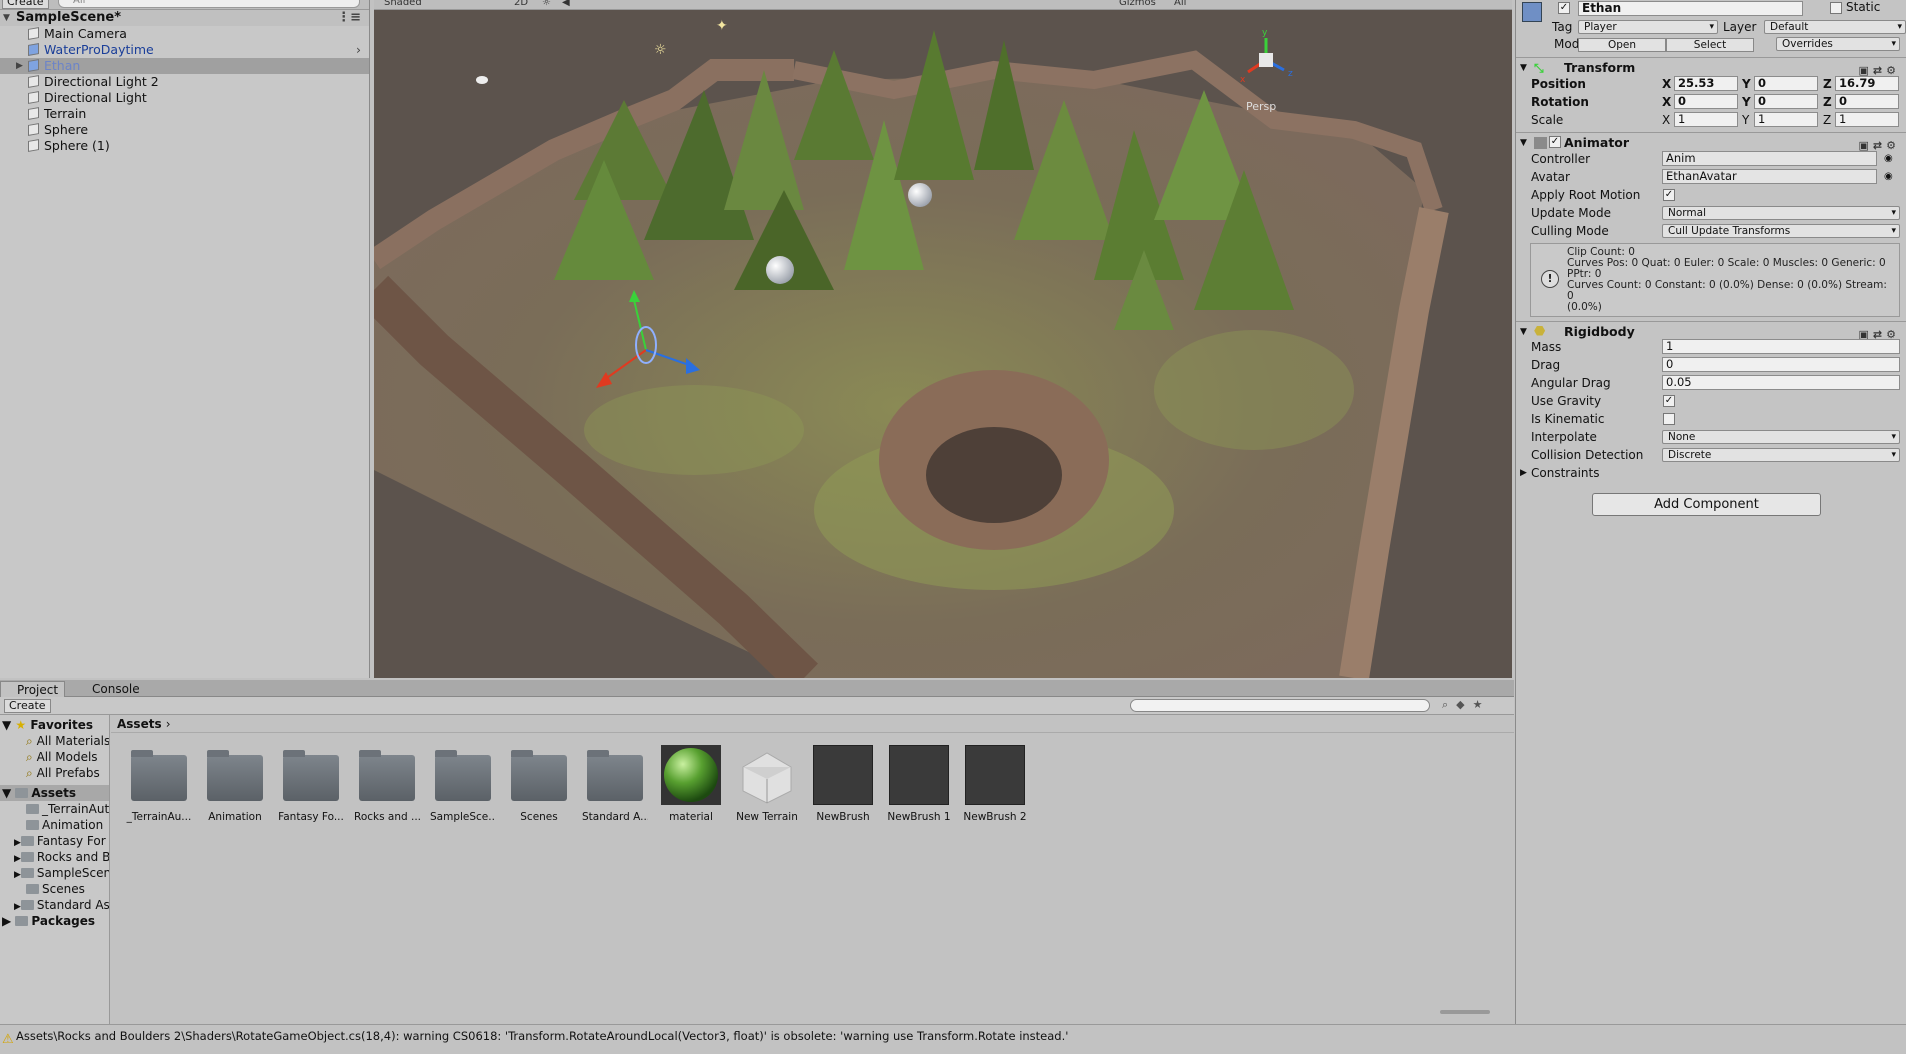  I want to click on light-gizmo-icon: ☼, so click(660, 50).